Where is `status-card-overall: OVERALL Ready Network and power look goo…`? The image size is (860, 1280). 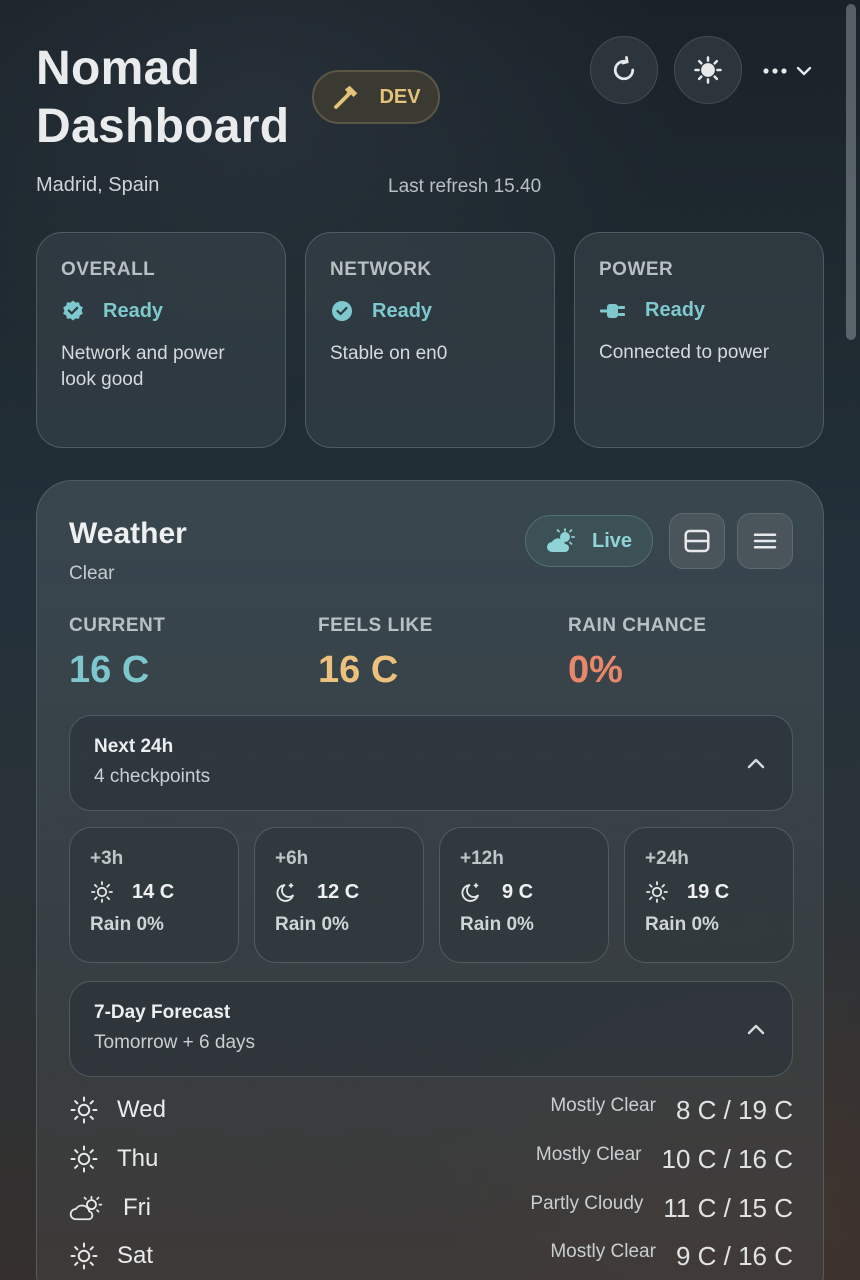
status-card-overall: OVERALL Ready Network and power look goo… is located at coordinates (161, 340).